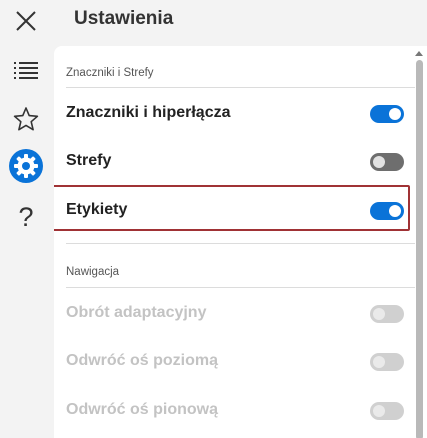  Describe the element at coordinates (89, 160) in the screenshot. I see `setting-label: Strefy` at that location.